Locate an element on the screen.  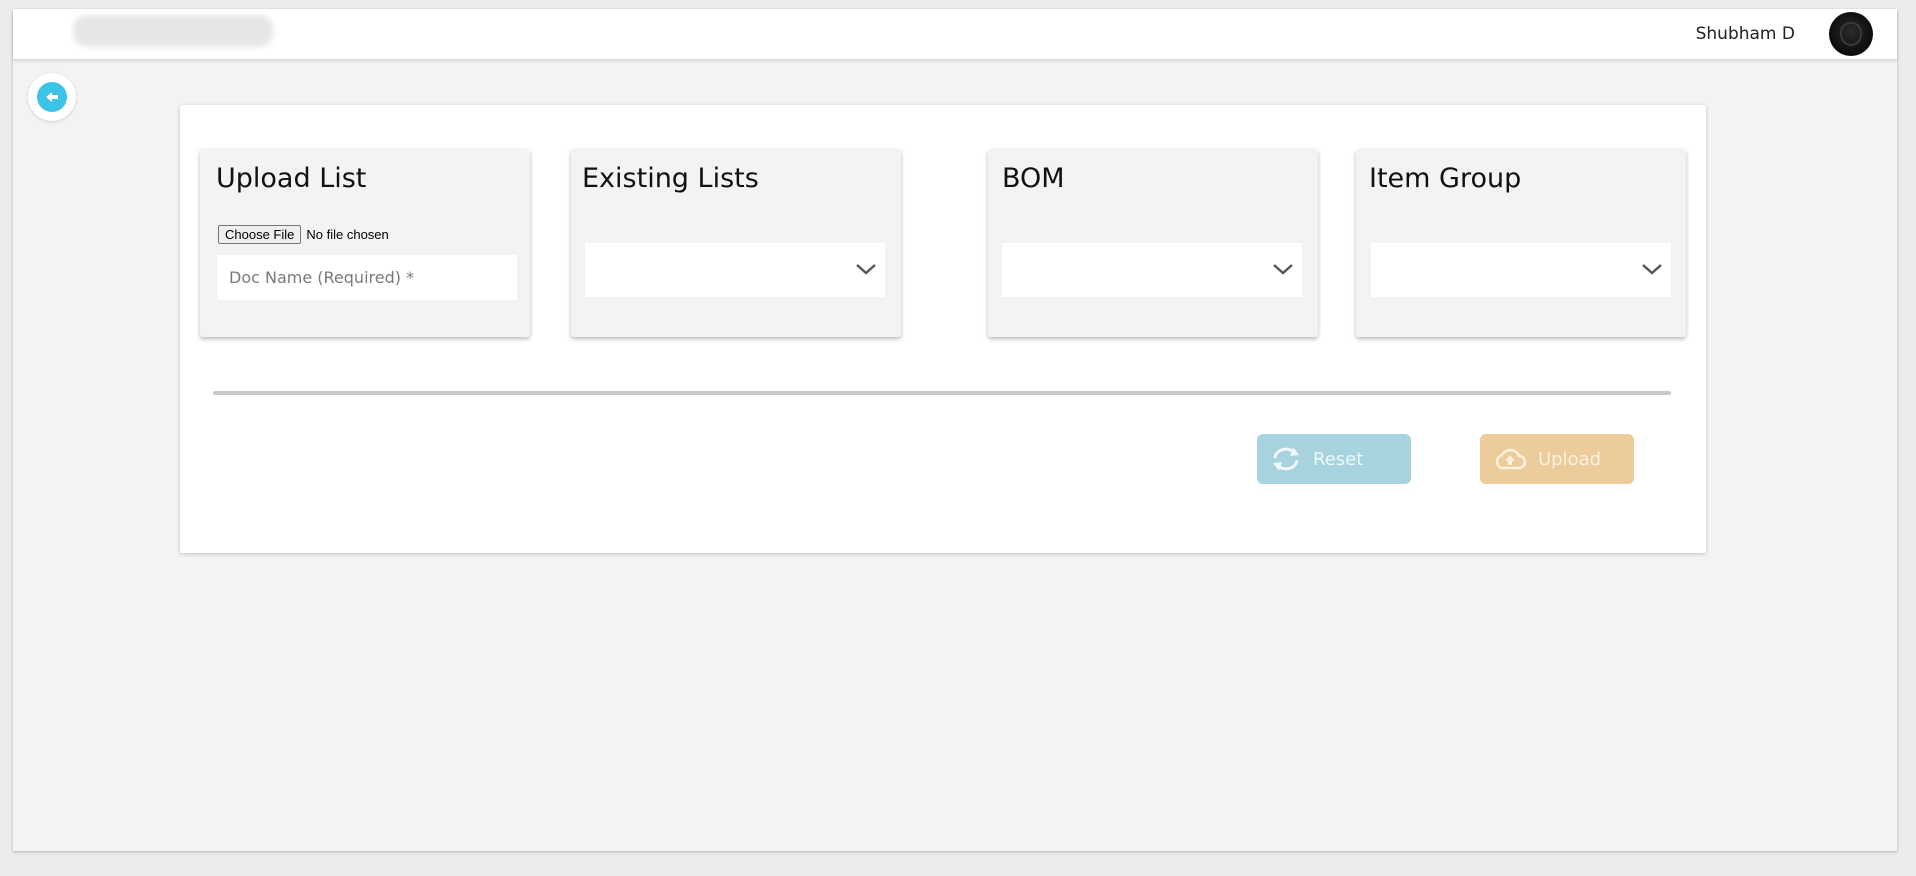
item-group-title: Item Group is located at coordinates (1445, 178).